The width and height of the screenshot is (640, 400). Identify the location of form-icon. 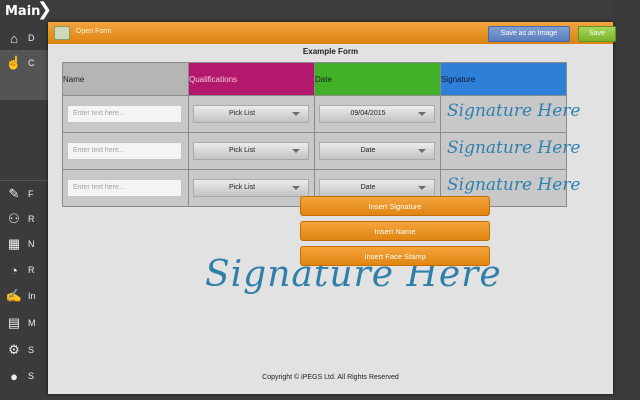
(62, 33).